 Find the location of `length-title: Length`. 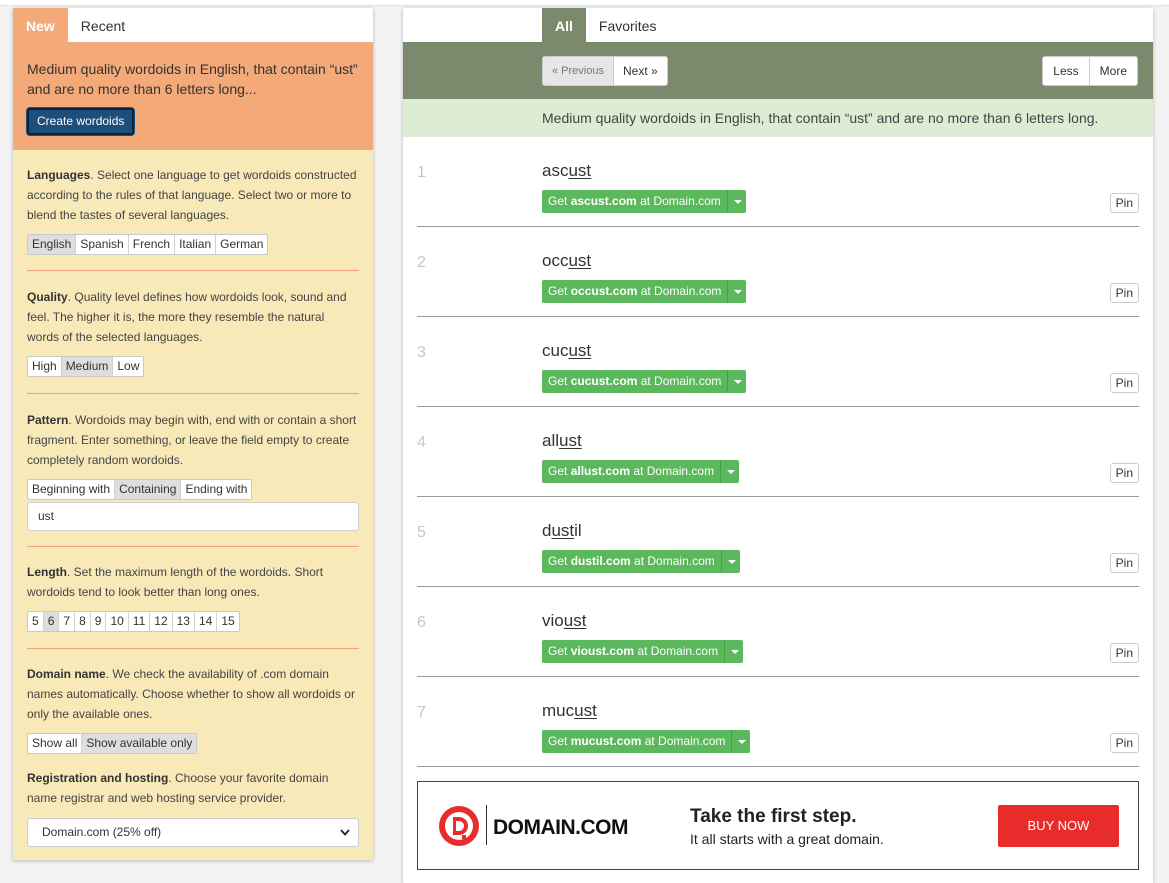

length-title: Length is located at coordinates (47, 572).